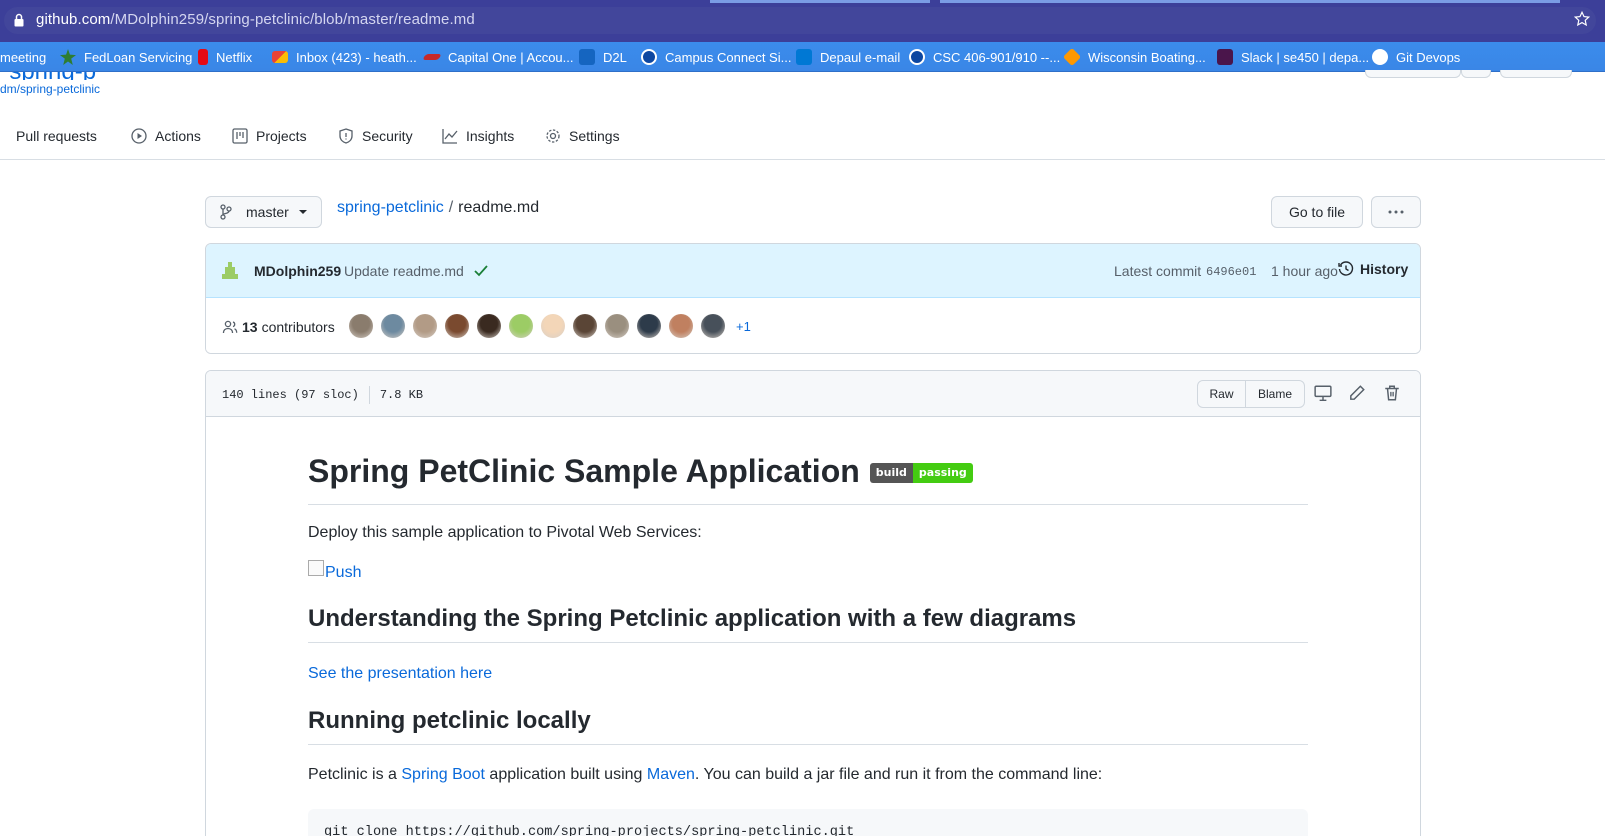 The height and width of the screenshot is (836, 1605). I want to click on branch-select-button: master, so click(263, 212).